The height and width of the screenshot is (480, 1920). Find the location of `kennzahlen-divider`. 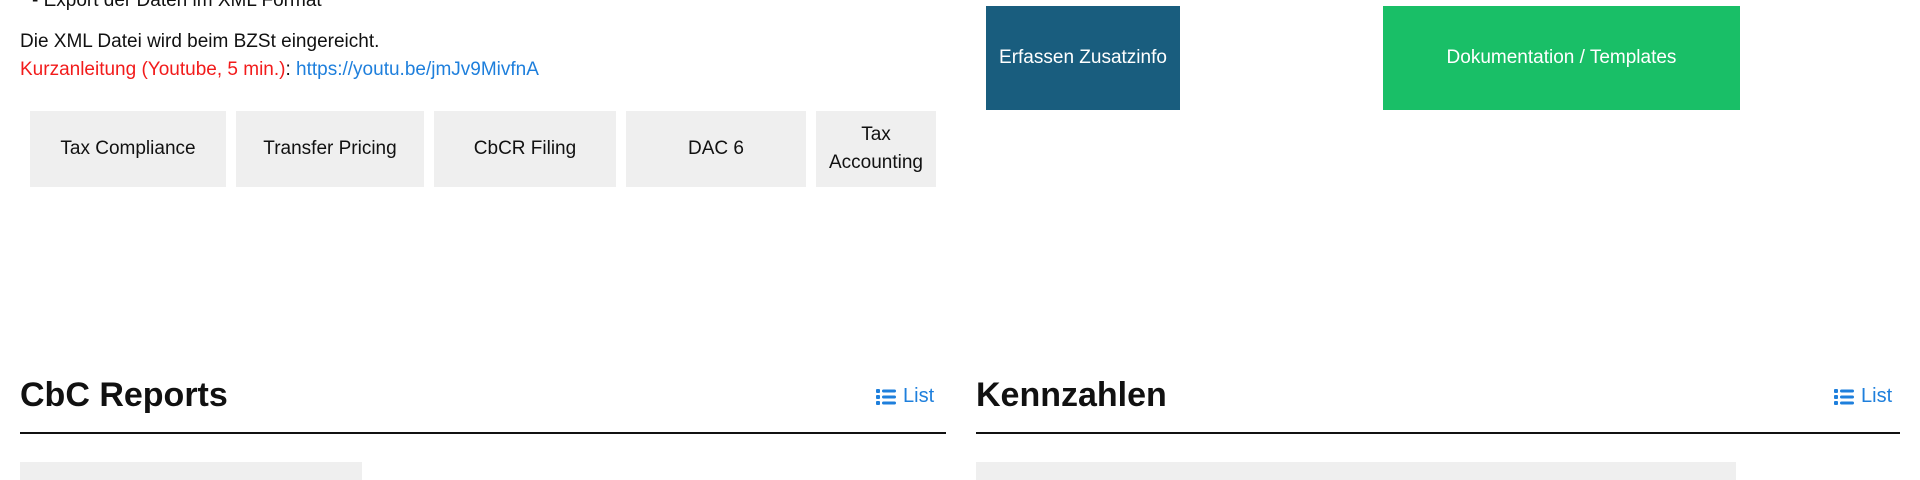

kennzahlen-divider is located at coordinates (1438, 433).